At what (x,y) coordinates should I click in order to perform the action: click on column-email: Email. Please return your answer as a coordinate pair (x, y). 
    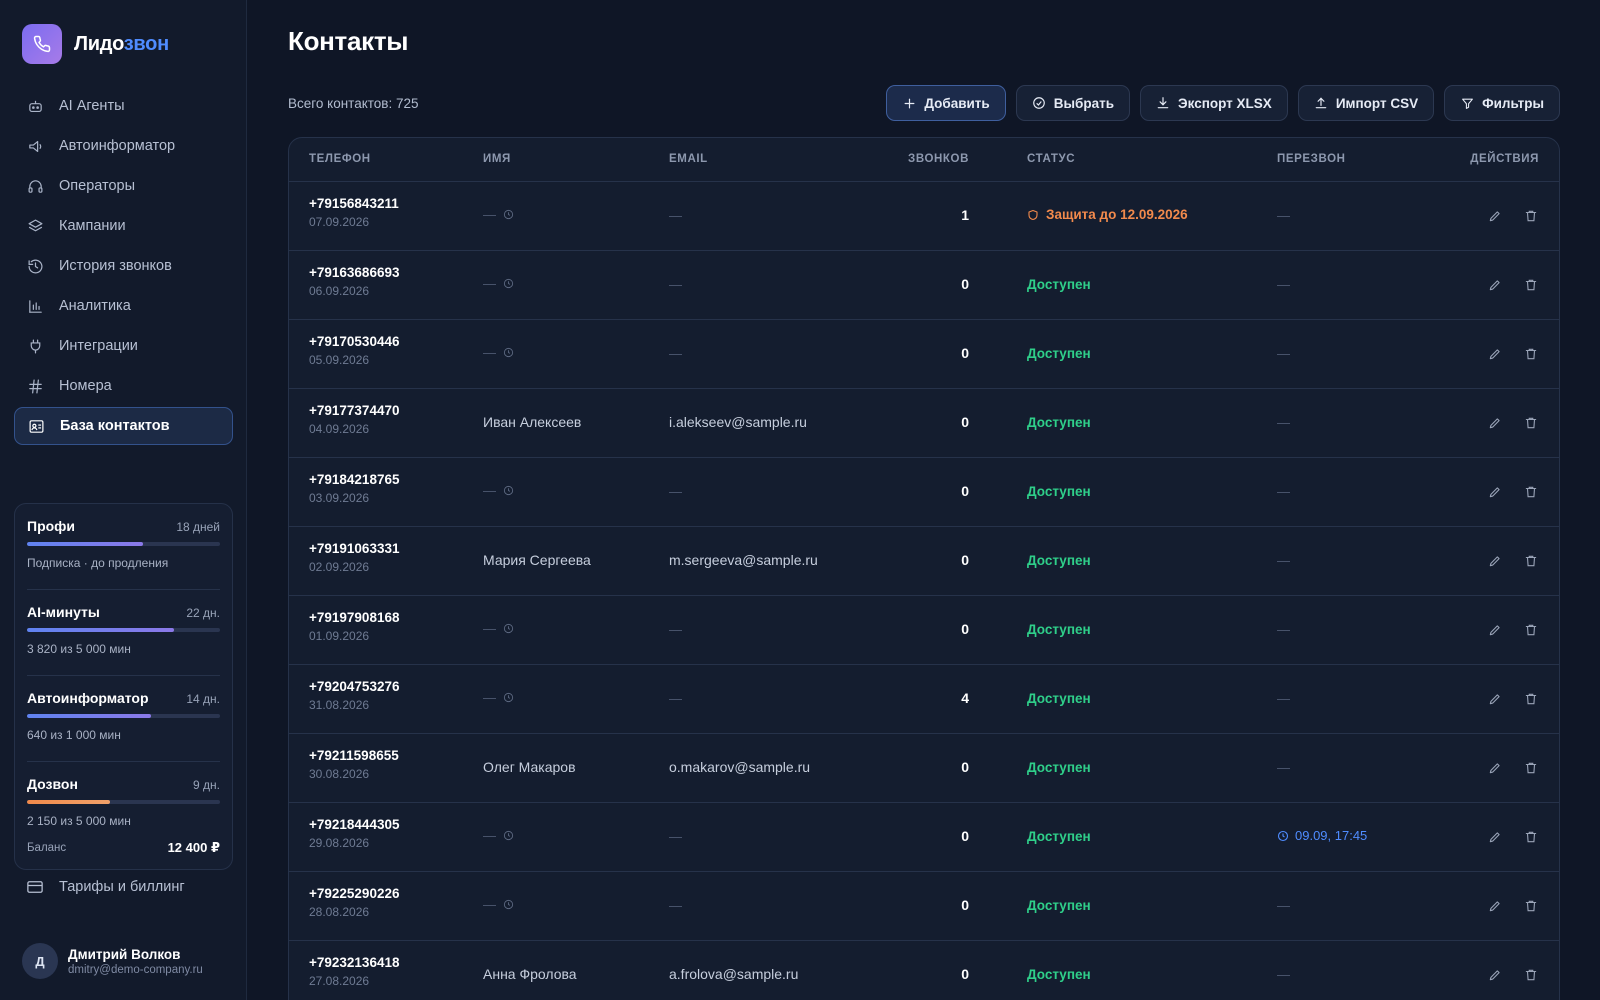
    Looking at the image, I should click on (688, 159).